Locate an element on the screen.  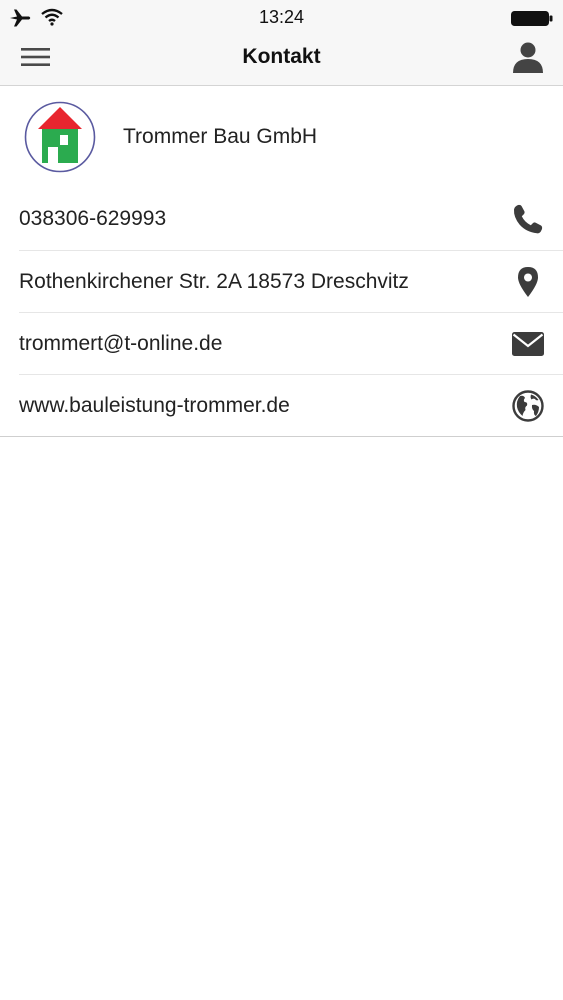
user-icon is located at coordinates (528, 57).